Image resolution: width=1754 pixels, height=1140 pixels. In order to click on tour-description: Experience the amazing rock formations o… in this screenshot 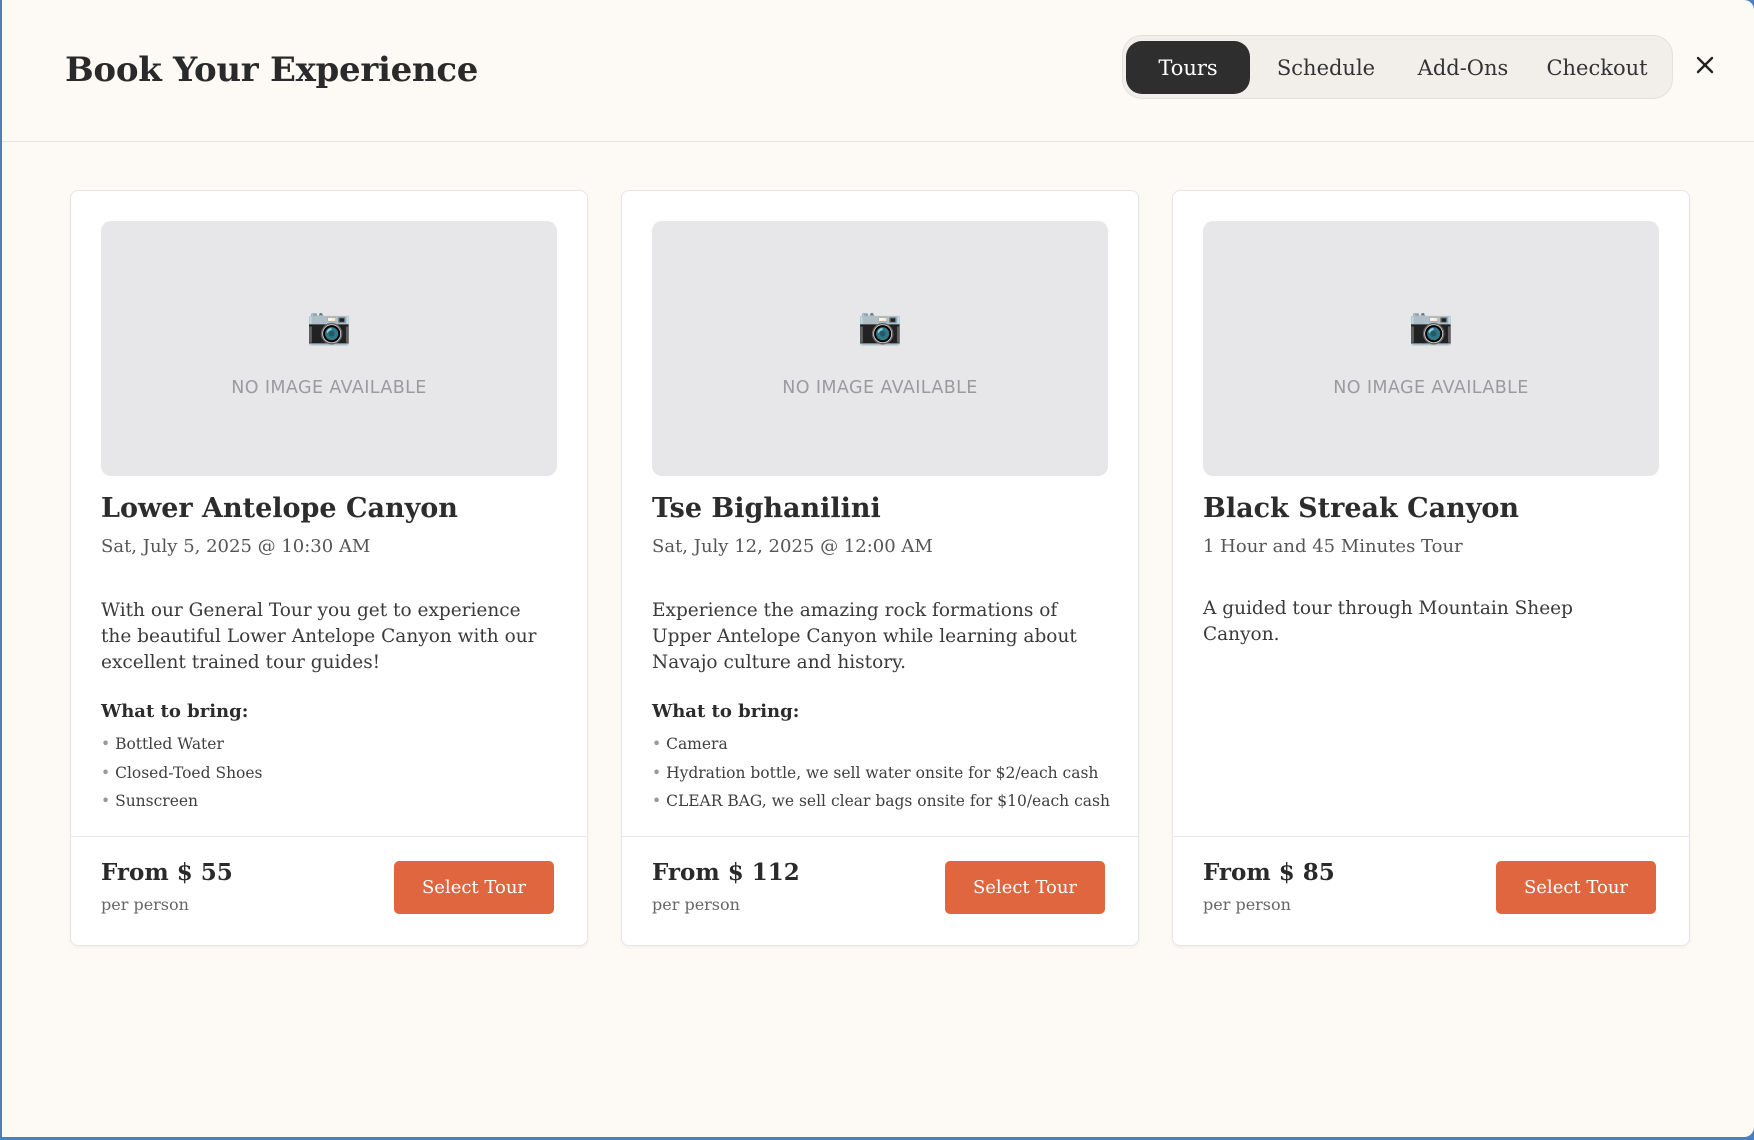, I will do `click(864, 636)`.